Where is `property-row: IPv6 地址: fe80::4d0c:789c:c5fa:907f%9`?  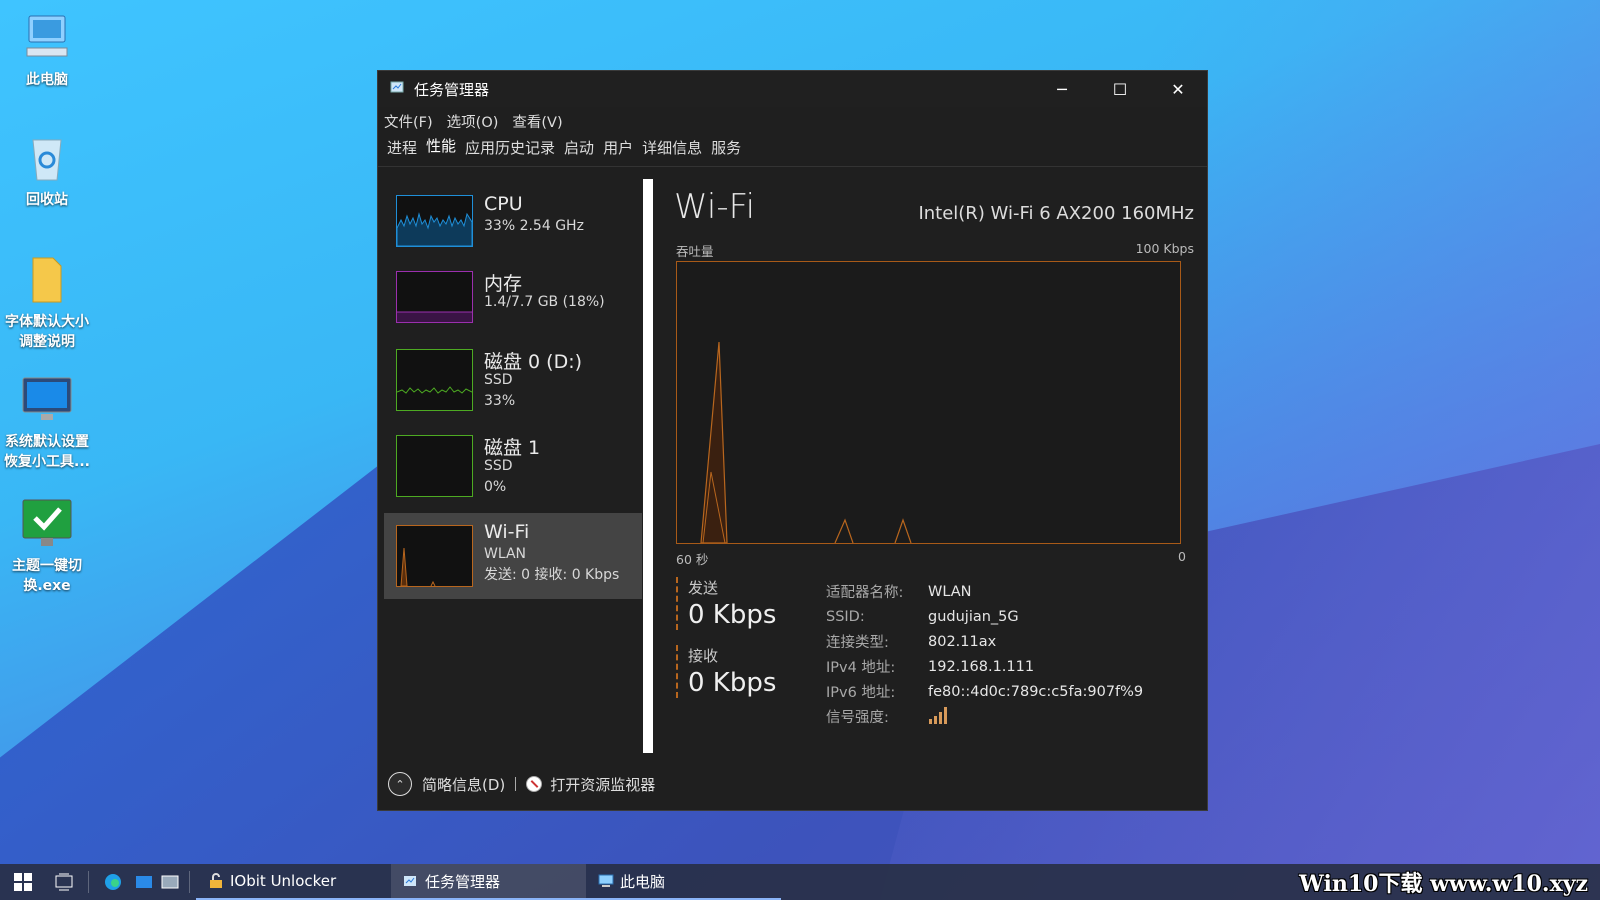 property-row: IPv6 地址: fe80::4d0c:789c:c5fa:907f%9 is located at coordinates (984, 691).